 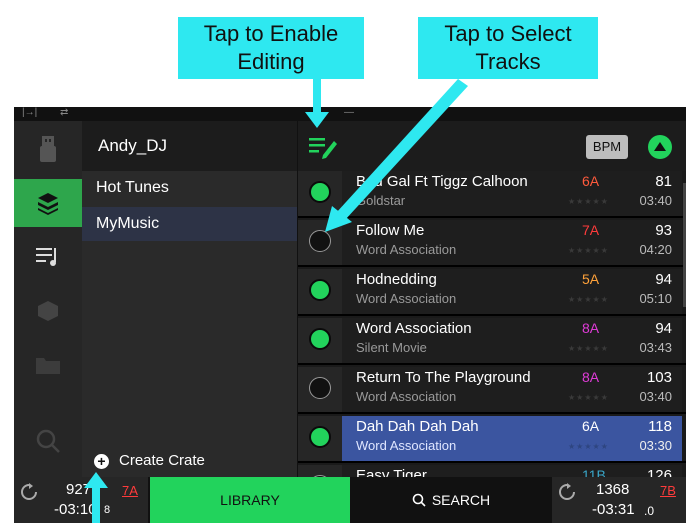 What do you see at coordinates (317, 120) in the screenshot?
I see `arrow-edit-head` at bounding box center [317, 120].